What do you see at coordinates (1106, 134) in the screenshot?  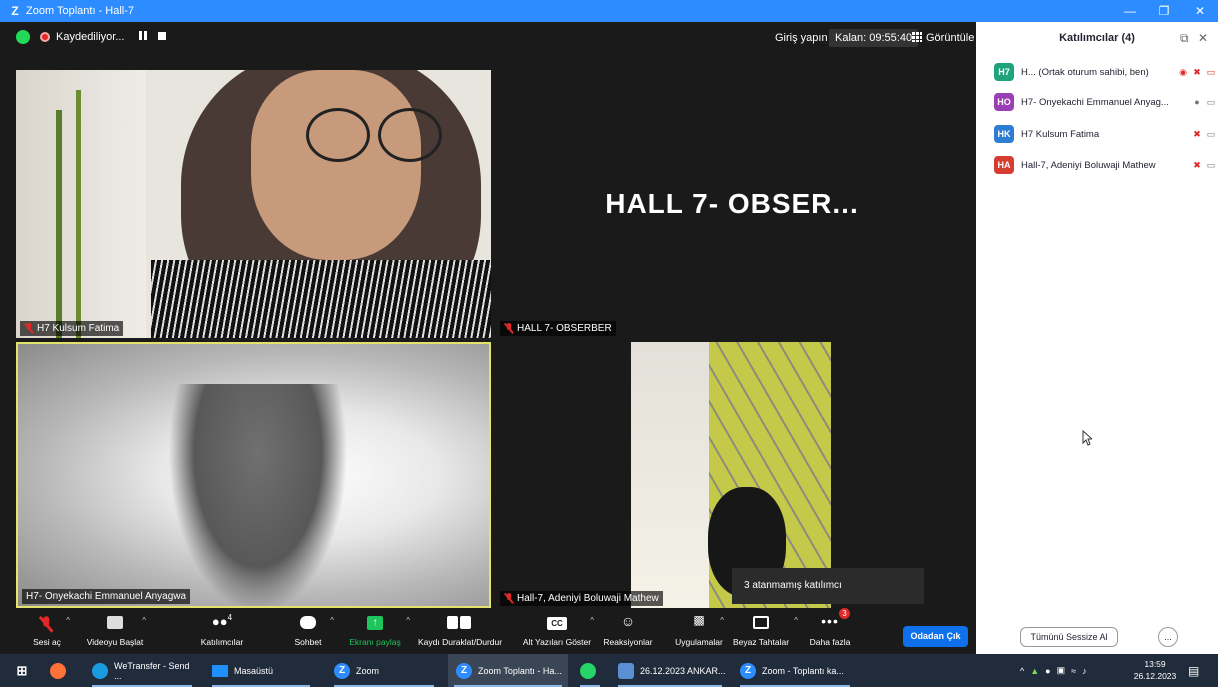 I see `participant-row: HK H7 Kulsum Fatima ✖ ▭` at bounding box center [1106, 134].